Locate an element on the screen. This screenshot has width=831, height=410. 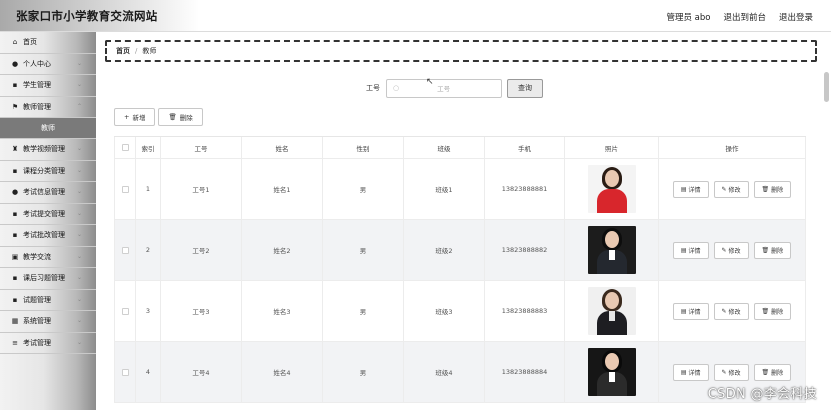
sidebar-item-questions: ▪ 试题管理 ⌄ is located at coordinates (48, 300).